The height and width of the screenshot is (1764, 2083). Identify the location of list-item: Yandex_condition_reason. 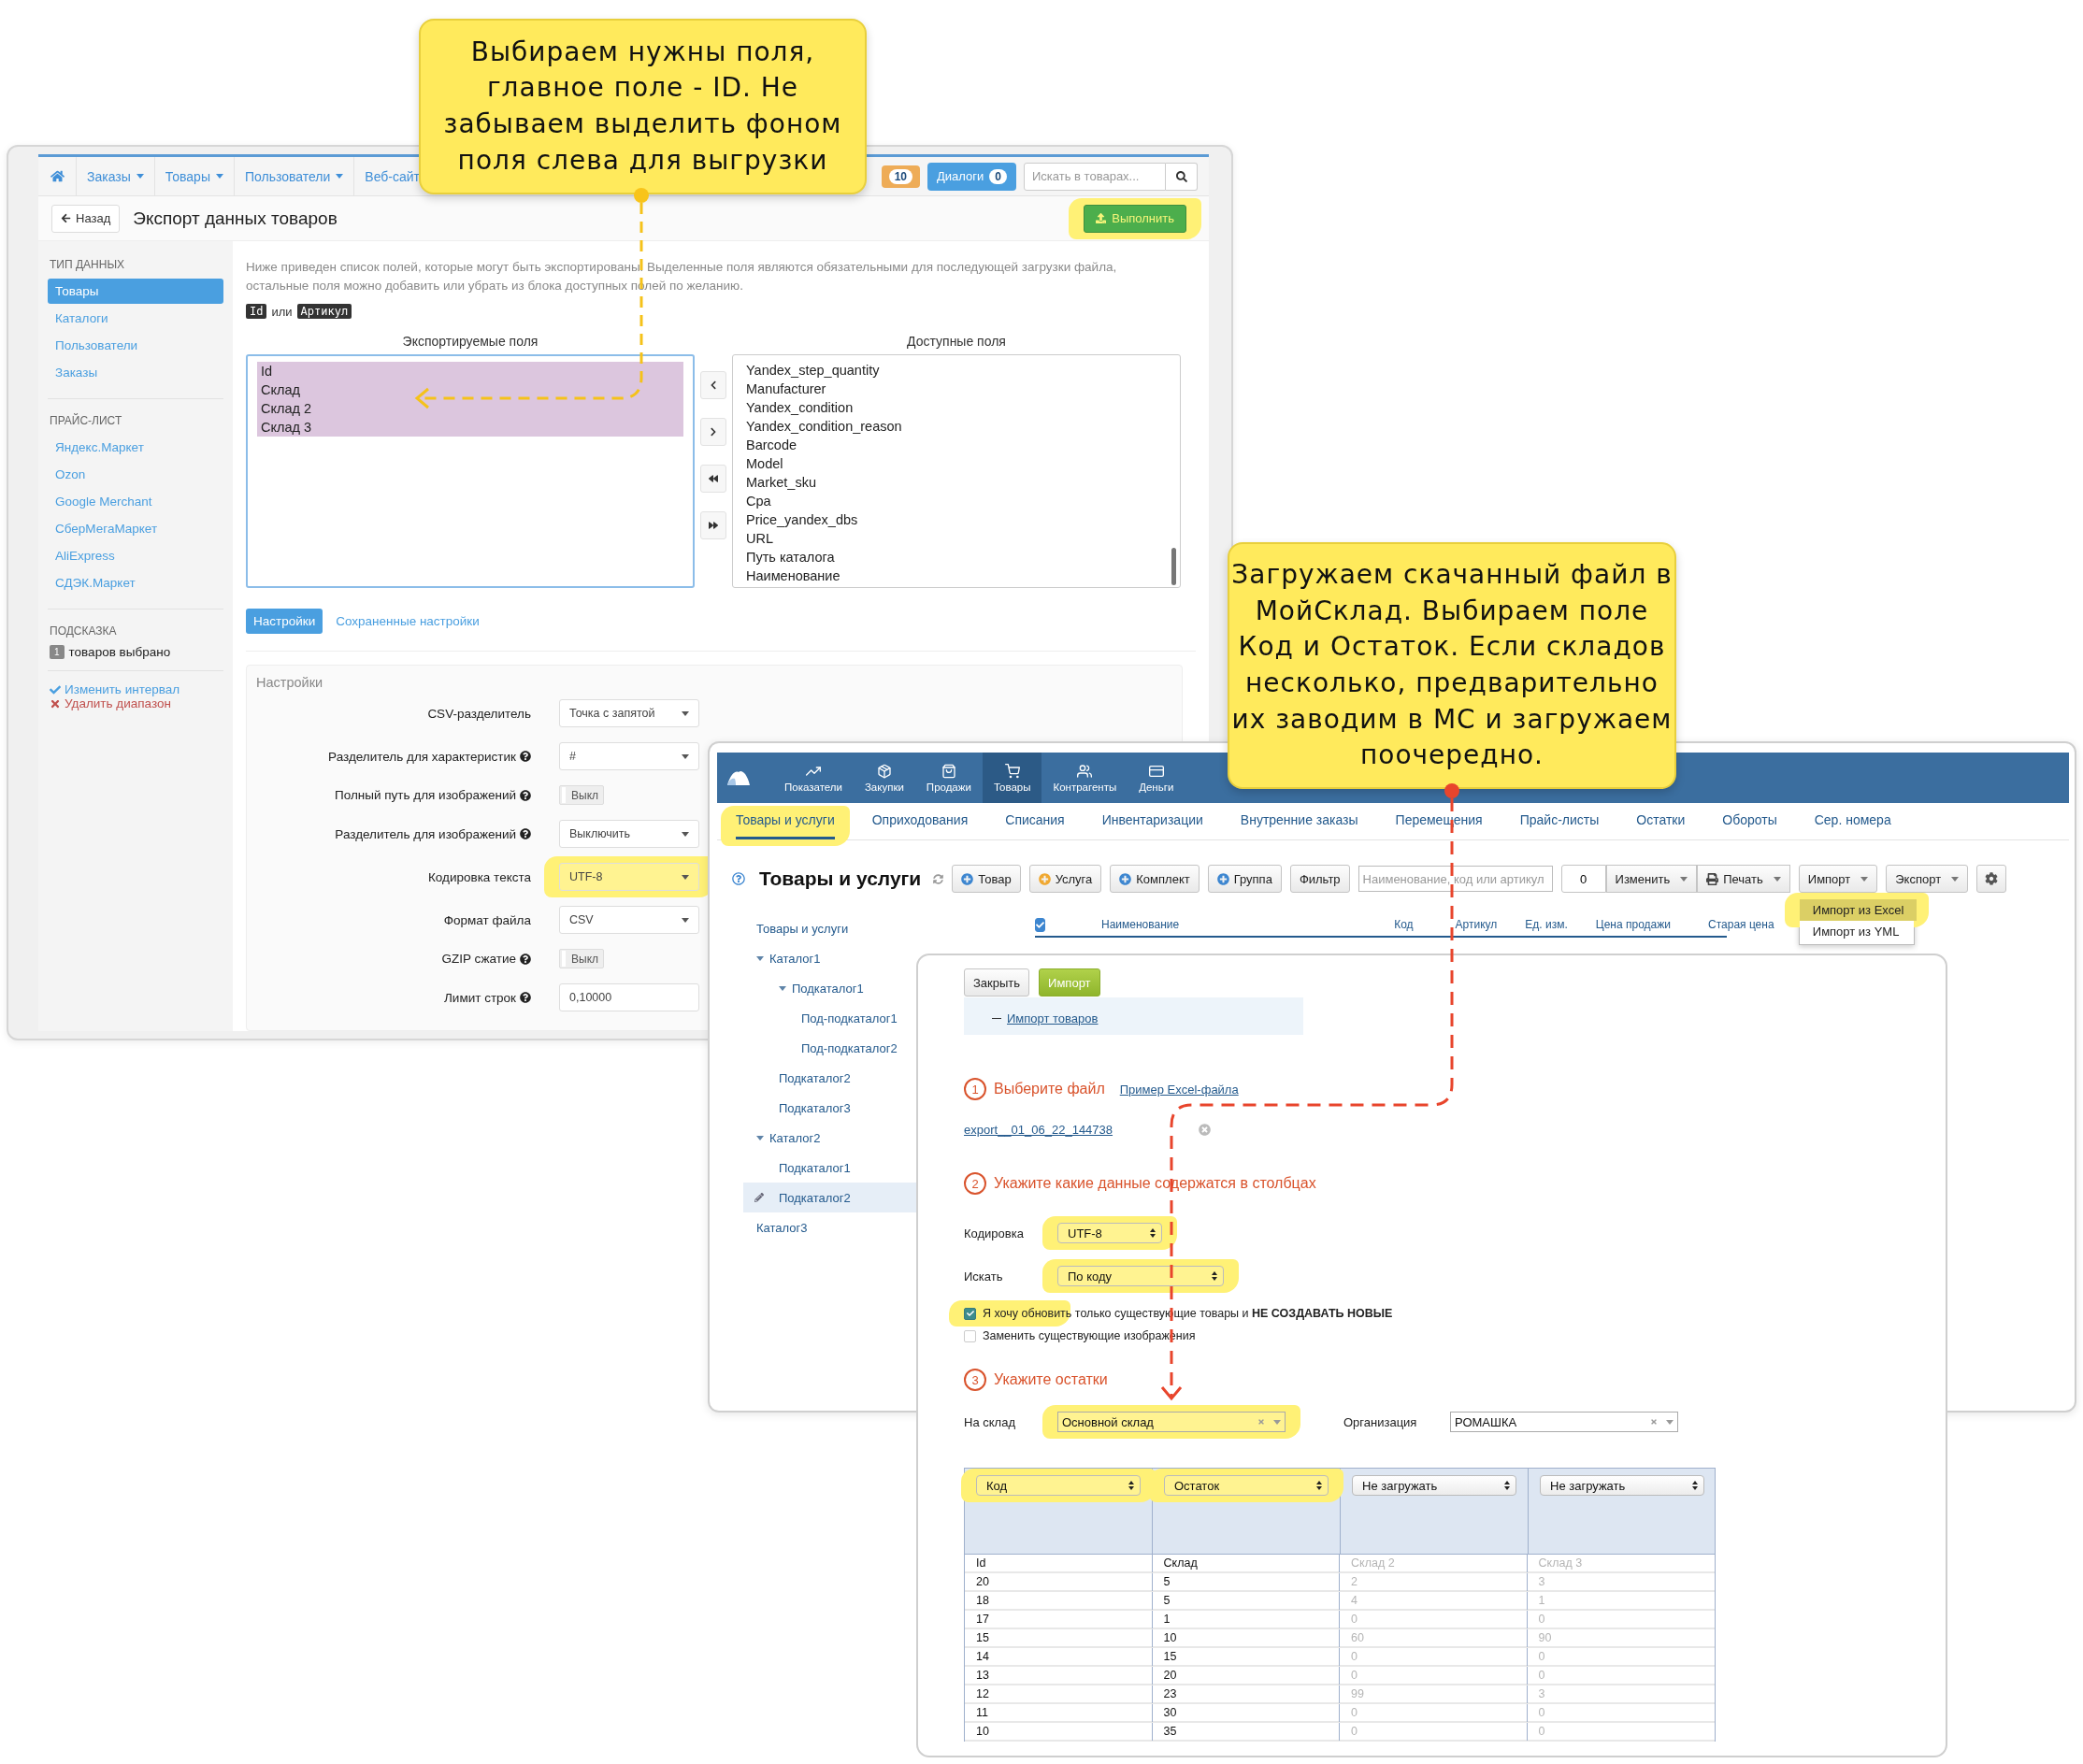
(956, 427).